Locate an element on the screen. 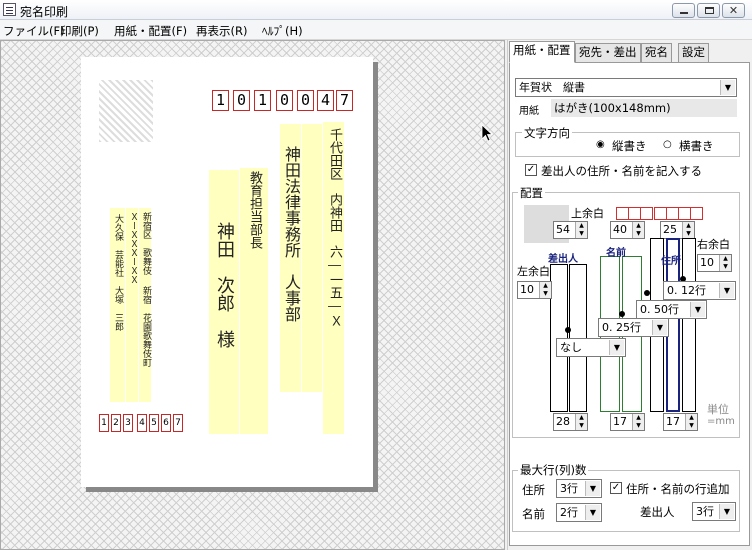 This screenshot has width=752, height=550. paper-label: 用紙 is located at coordinates (529, 111).